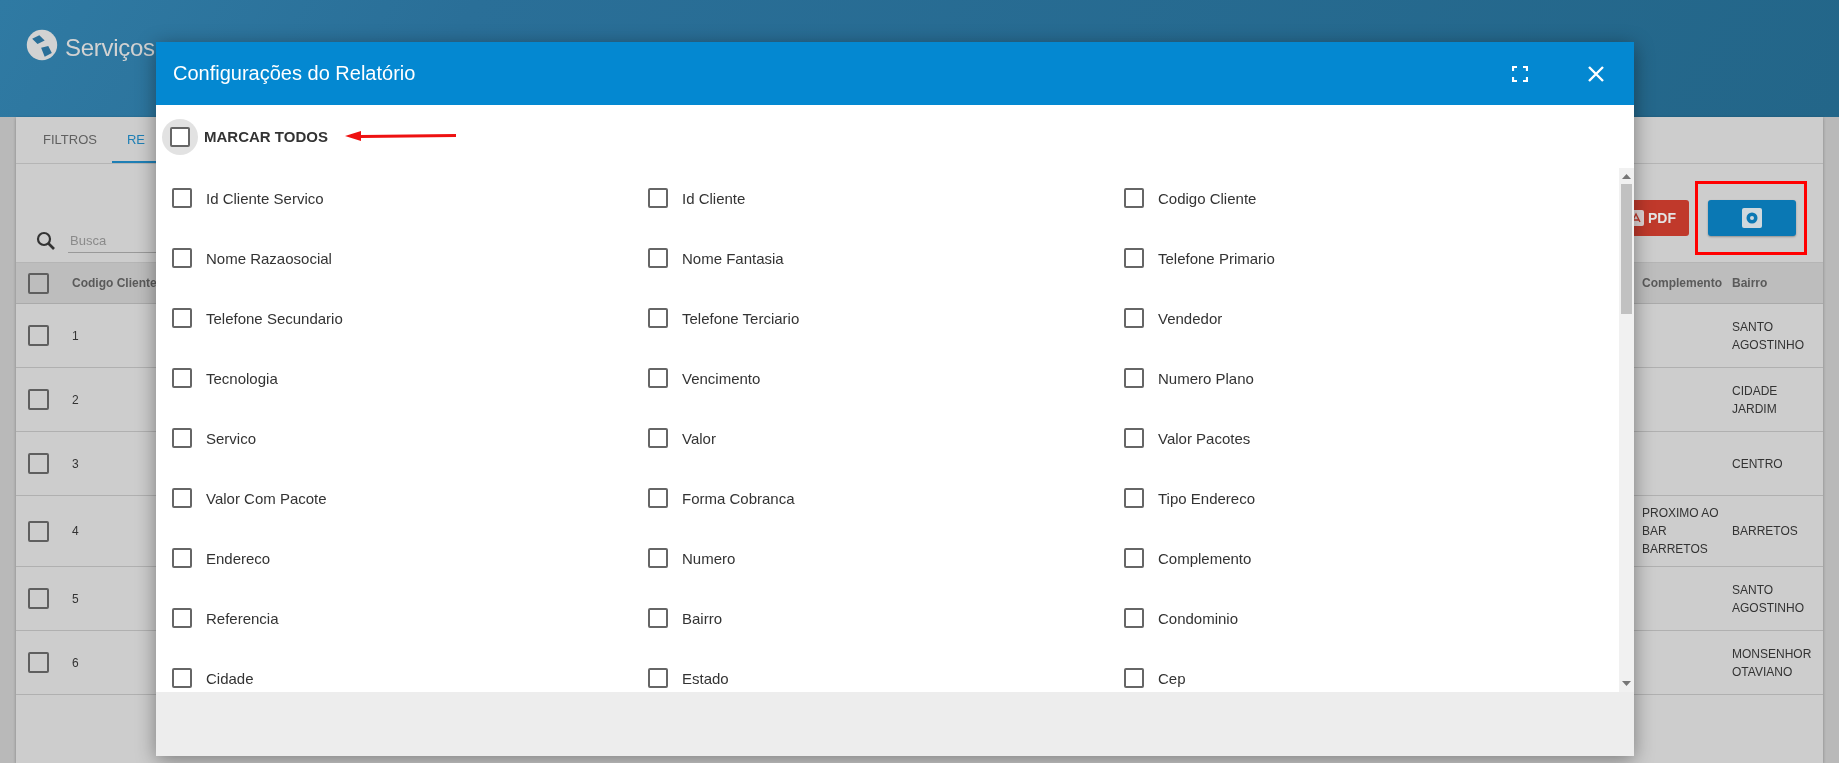  What do you see at coordinates (230, 678) in the screenshot?
I see `field-label: Cidade` at bounding box center [230, 678].